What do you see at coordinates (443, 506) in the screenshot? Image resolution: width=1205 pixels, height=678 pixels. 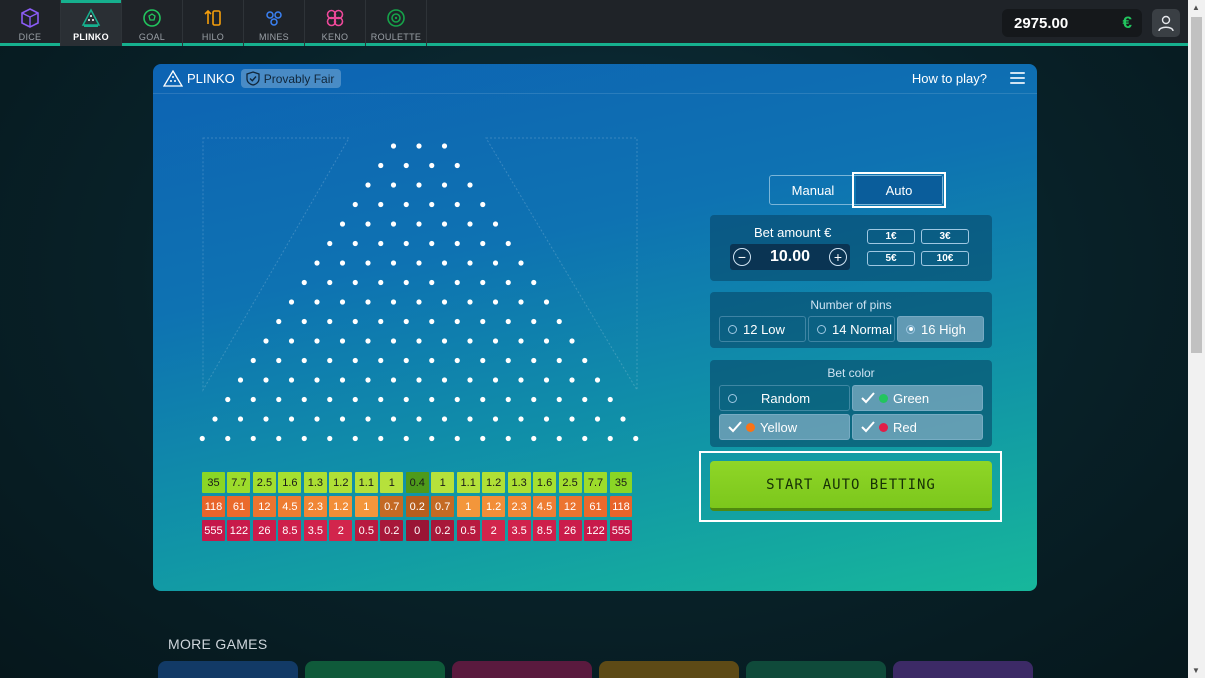 I see `yellow-multiplier-slot: 0.7` at bounding box center [443, 506].